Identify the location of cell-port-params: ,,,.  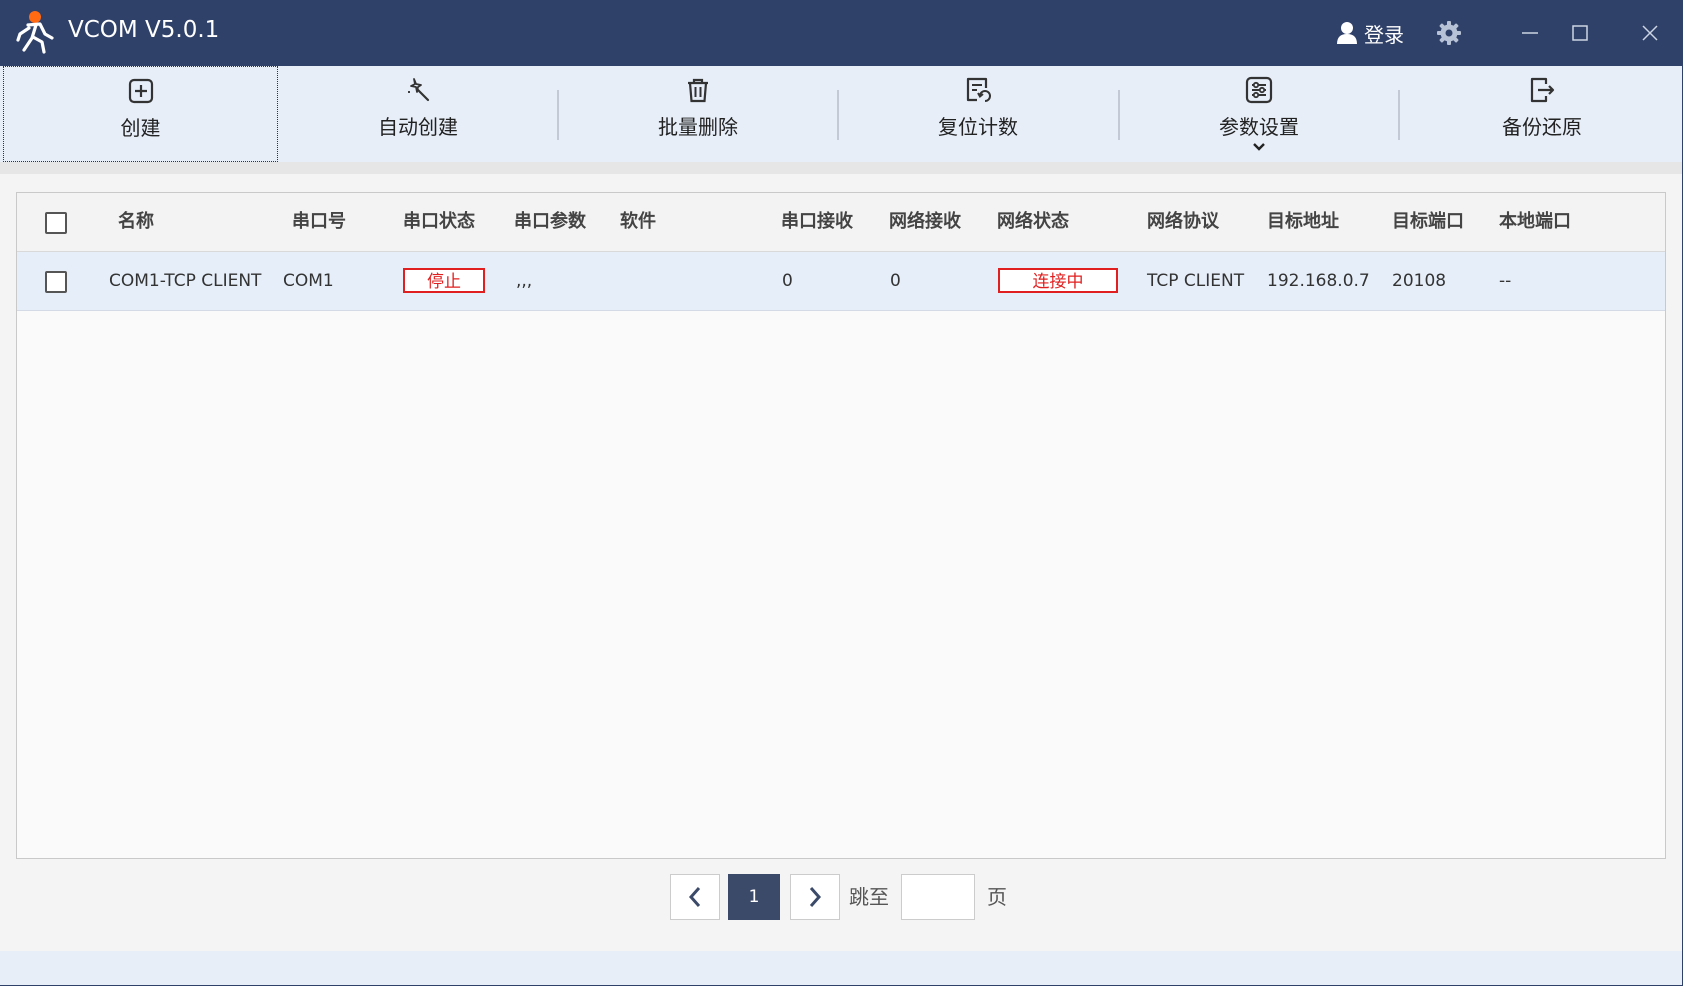
(524, 281).